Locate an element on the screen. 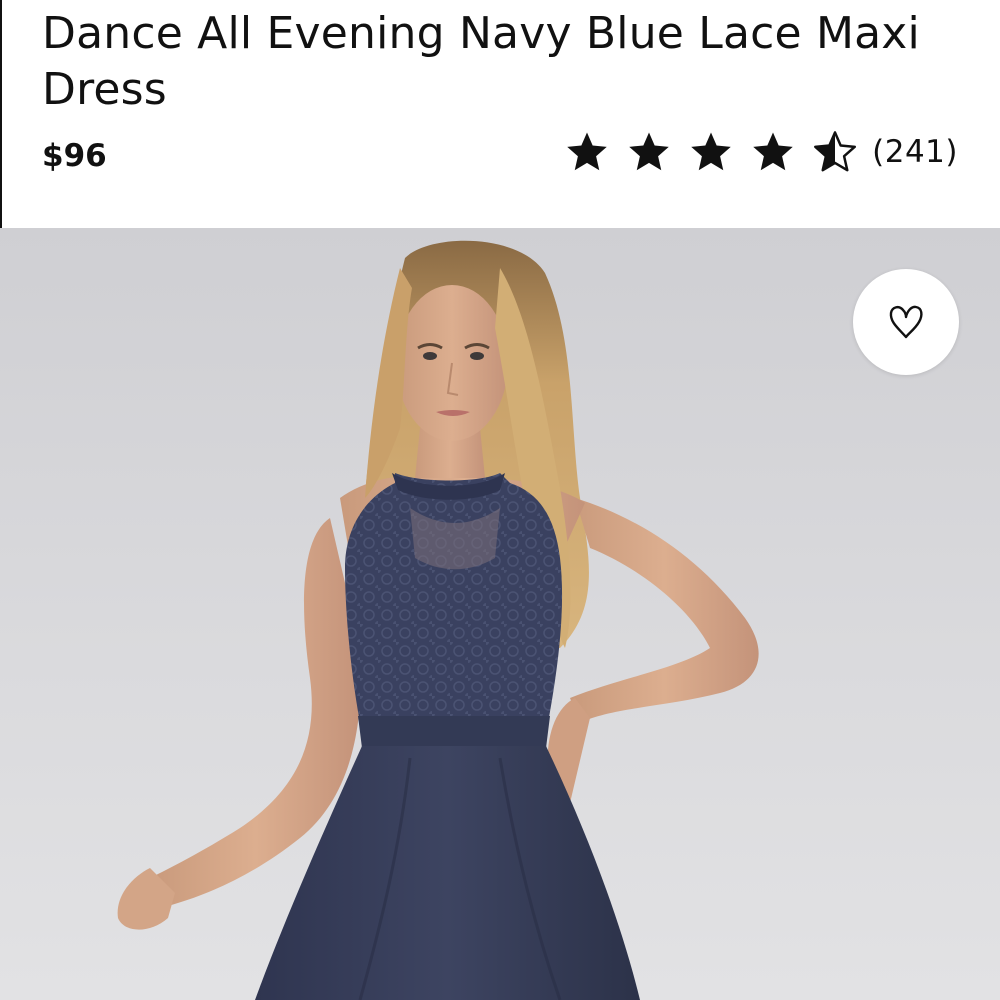 This screenshot has width=1000, height=1000. star-rating is located at coordinates (711, 152).